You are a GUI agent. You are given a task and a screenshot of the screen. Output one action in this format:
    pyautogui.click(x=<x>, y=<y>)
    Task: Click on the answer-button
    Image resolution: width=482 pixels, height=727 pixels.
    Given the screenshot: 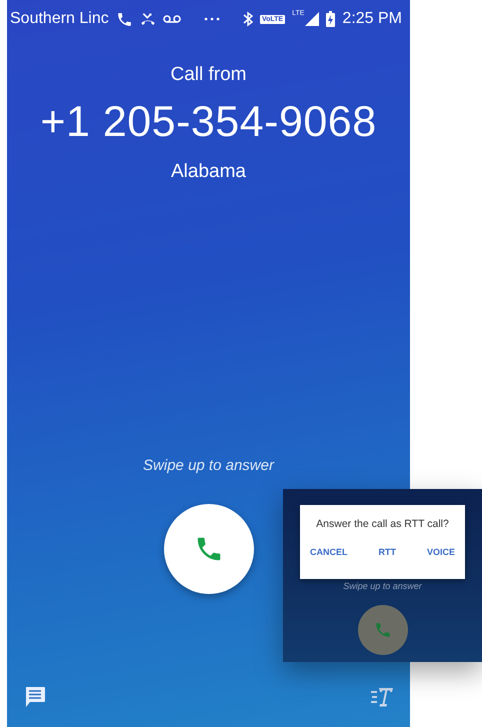 What is the action you would take?
    pyautogui.click(x=209, y=549)
    